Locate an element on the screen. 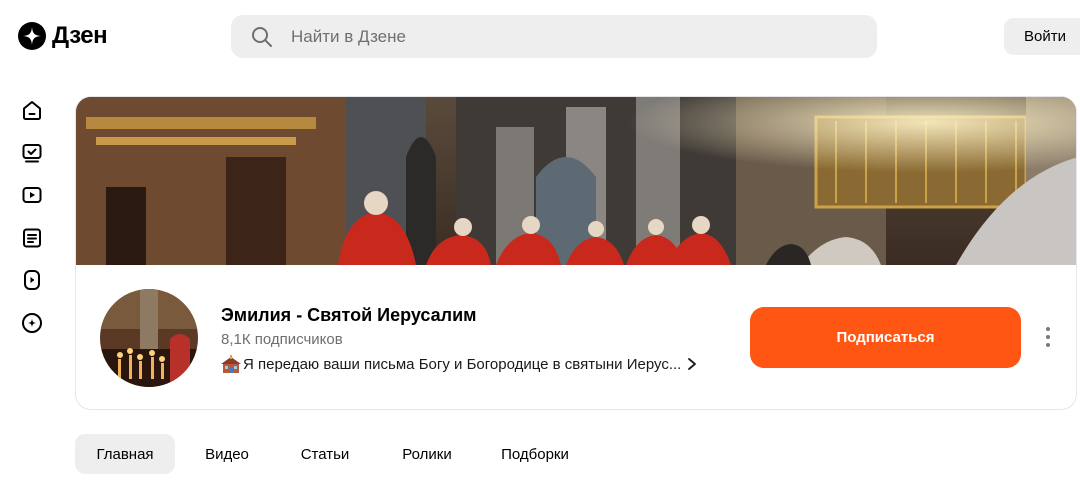 The height and width of the screenshot is (488, 1080). sidebar-item-articles is located at coordinates (32, 238).